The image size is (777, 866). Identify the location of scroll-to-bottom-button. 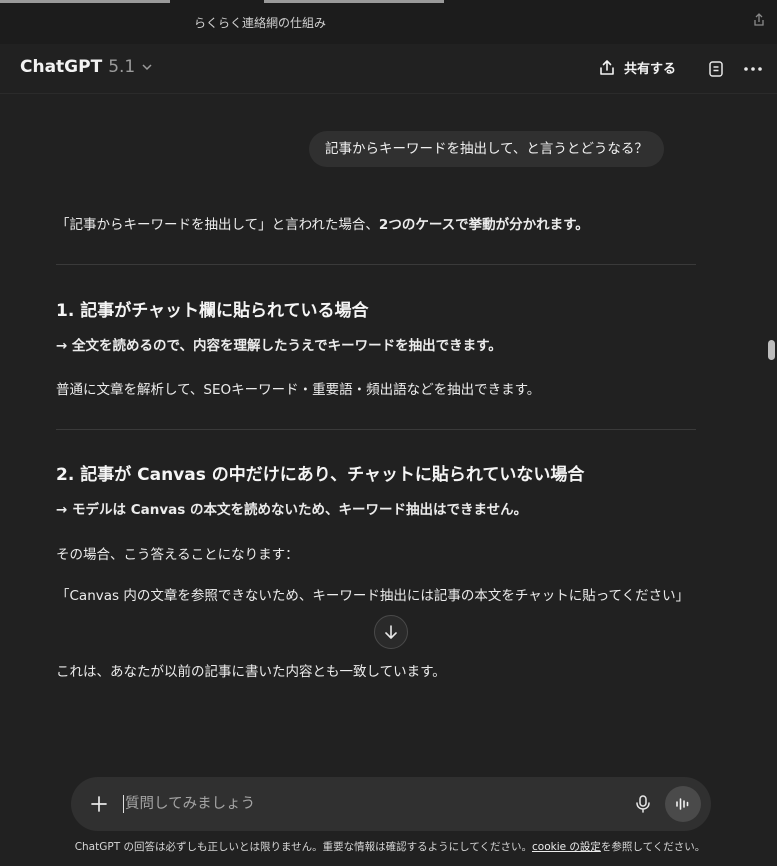
(391, 632).